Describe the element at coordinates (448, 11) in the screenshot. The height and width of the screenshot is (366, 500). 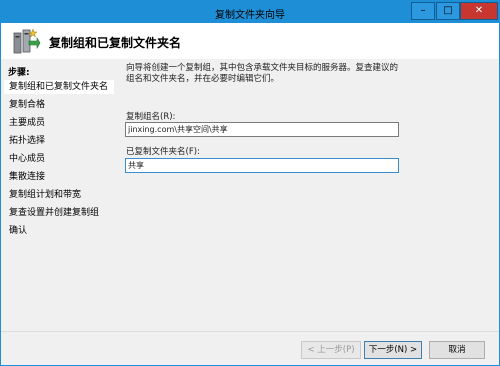
I see `maximize-button: □` at that location.